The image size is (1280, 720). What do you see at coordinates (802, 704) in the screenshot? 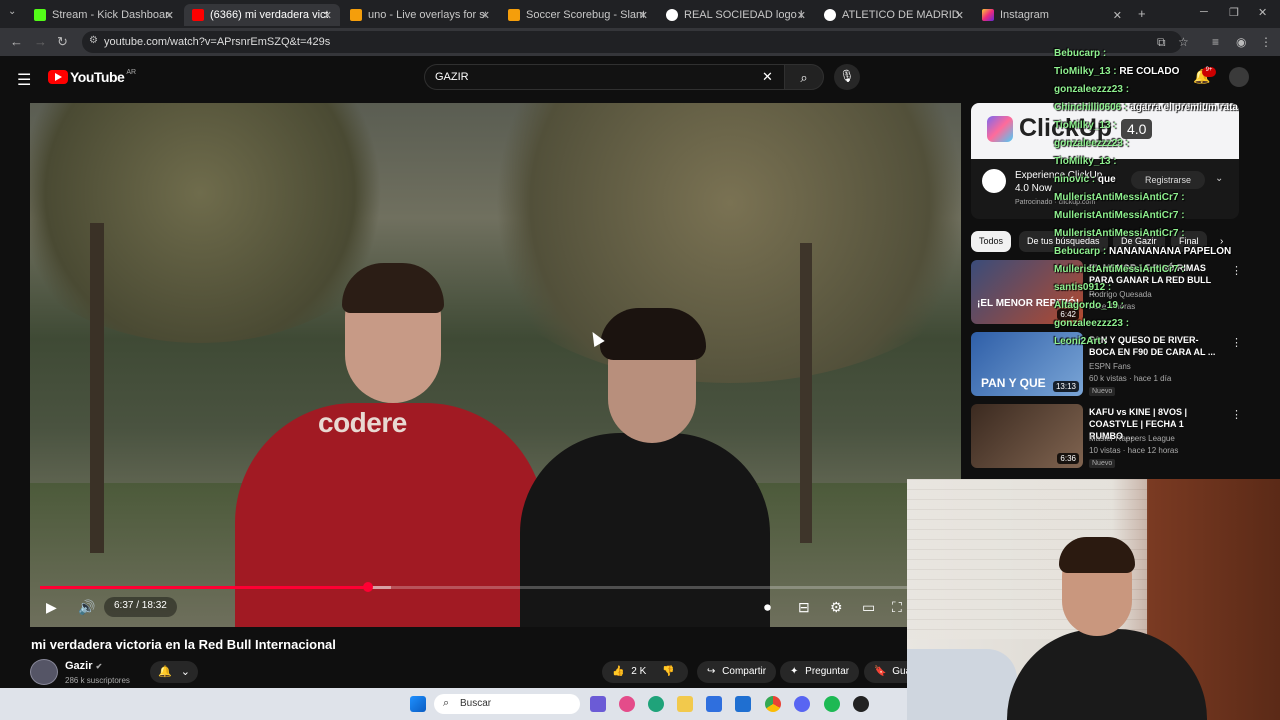
I see `discord-icon` at bounding box center [802, 704].